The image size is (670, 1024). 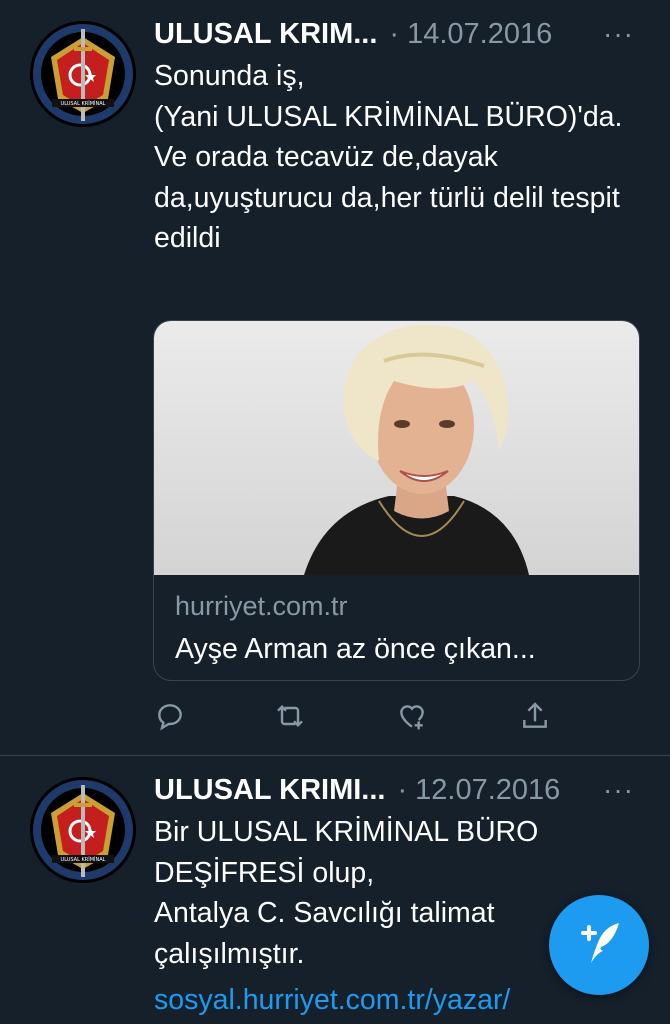 I want to click on retweet-icon, so click(x=290, y=716).